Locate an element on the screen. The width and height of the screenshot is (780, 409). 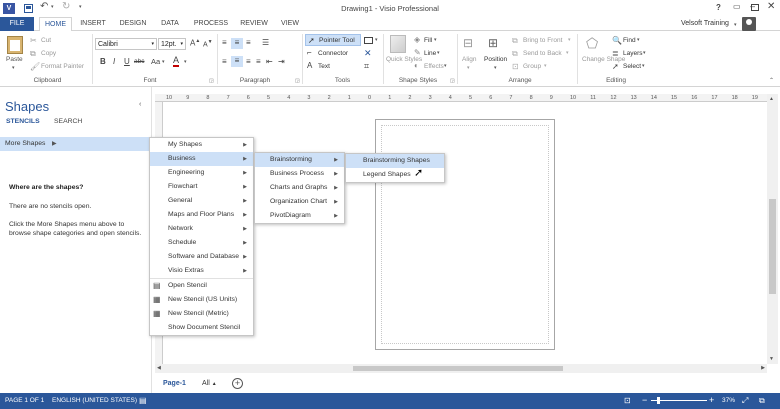
horizontal-scrollbar: ◀ ▶ is located at coordinates (461, 368).